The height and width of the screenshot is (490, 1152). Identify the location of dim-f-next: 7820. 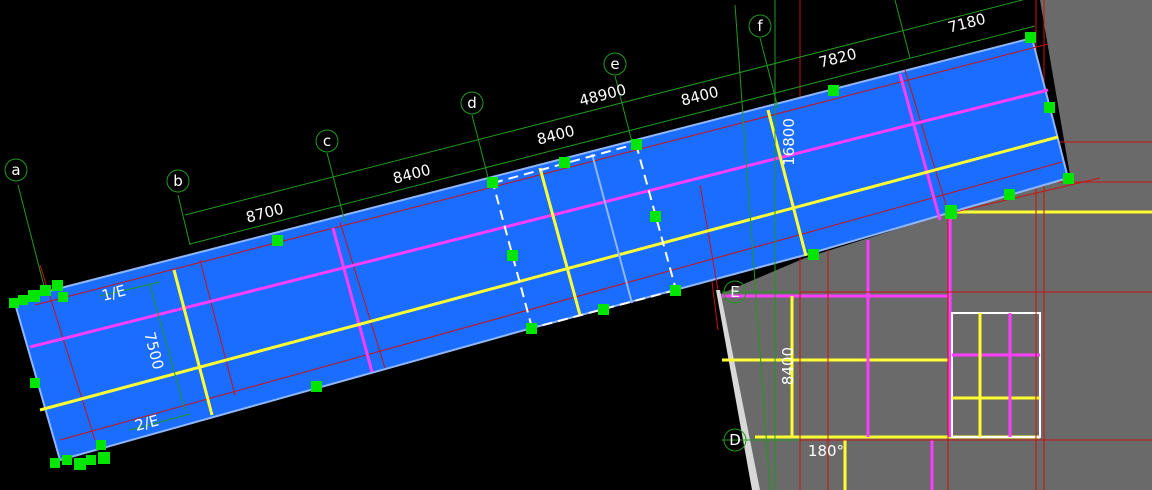
(837, 58).